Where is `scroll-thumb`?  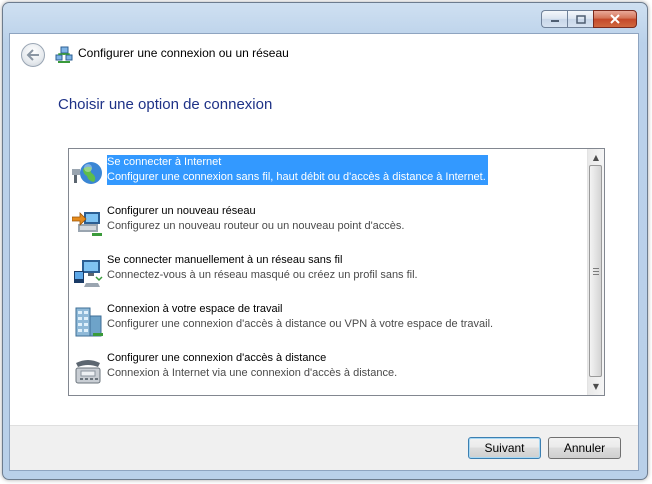 scroll-thumb is located at coordinates (595, 271).